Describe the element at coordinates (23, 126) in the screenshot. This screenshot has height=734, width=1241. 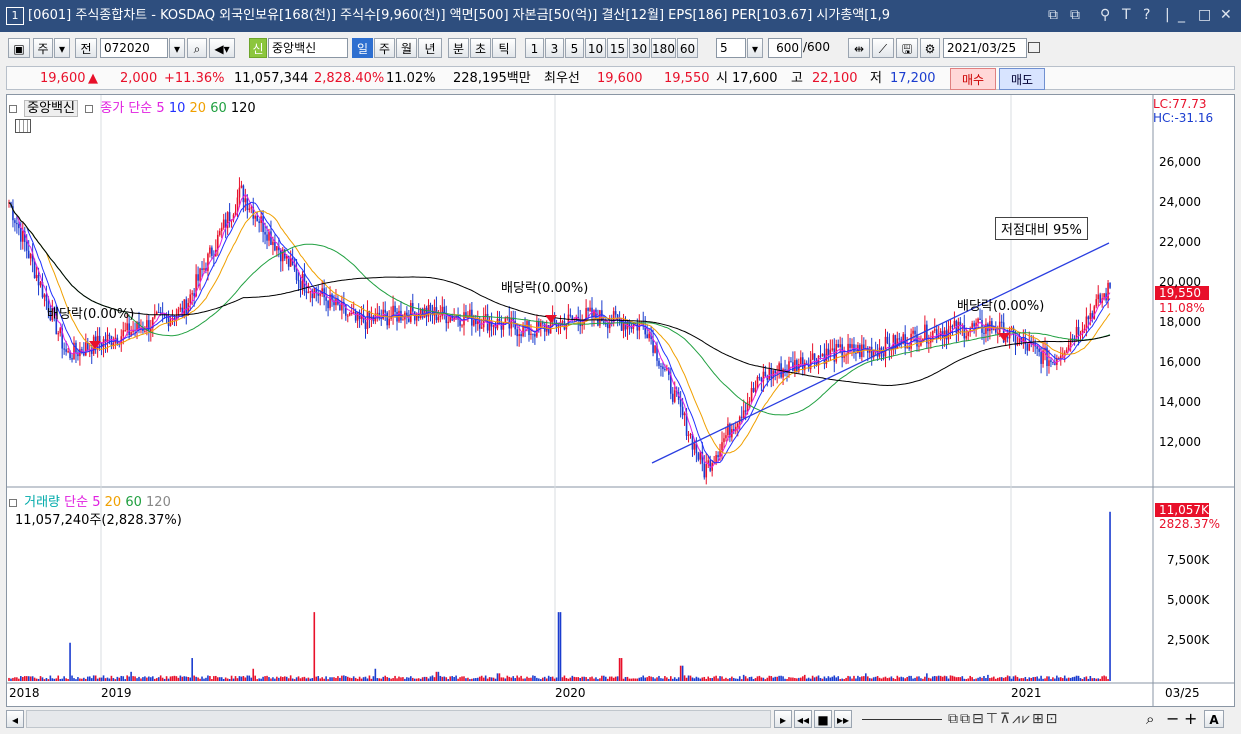
I see `table-view-icon` at that location.